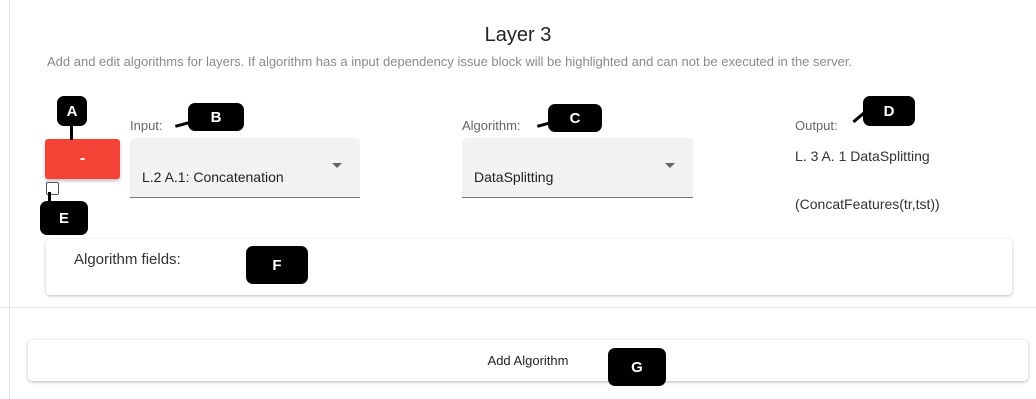  Describe the element at coordinates (575, 118) in the screenshot. I see `marker-c: C` at that location.